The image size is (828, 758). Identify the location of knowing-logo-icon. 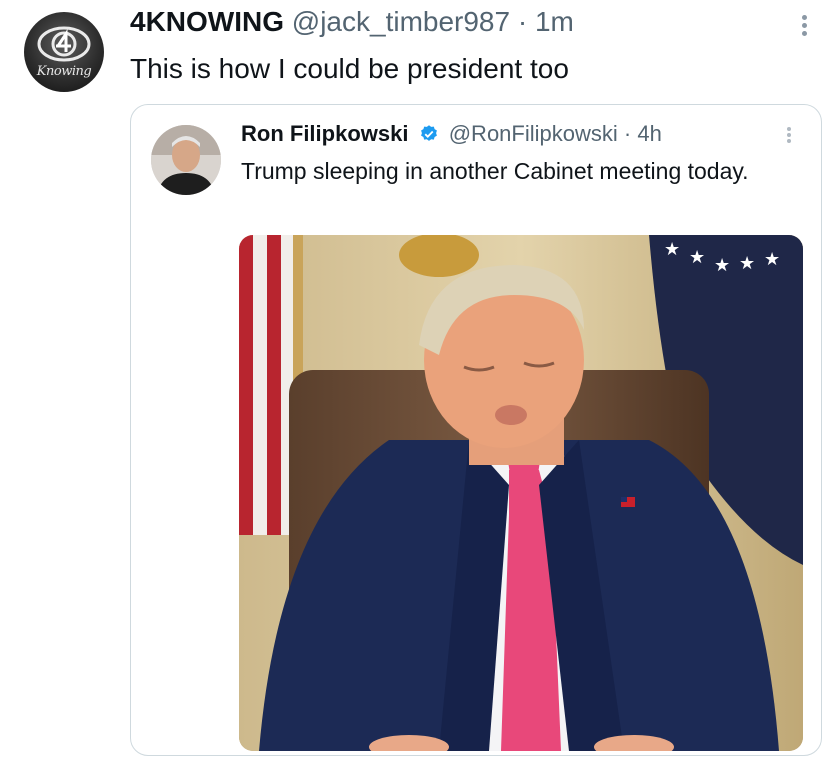
(64, 44).